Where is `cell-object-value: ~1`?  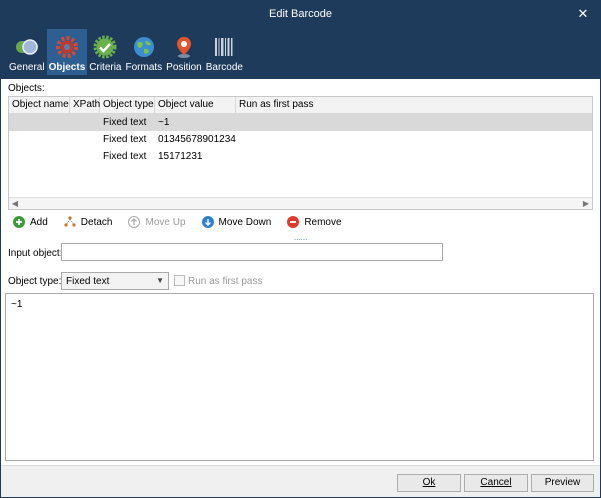
cell-object-value: ~1 is located at coordinates (164, 122).